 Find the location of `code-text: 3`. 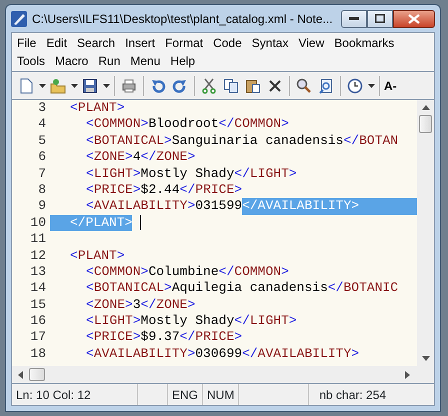

code-text: 3 is located at coordinates (136, 305).